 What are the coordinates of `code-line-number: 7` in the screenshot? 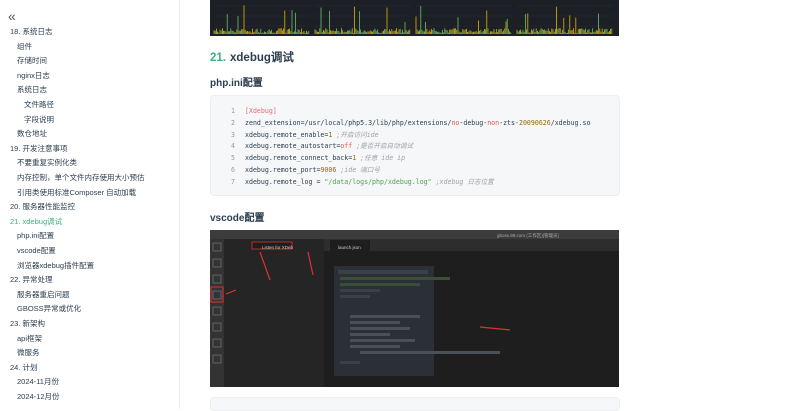 It's located at (233, 181).